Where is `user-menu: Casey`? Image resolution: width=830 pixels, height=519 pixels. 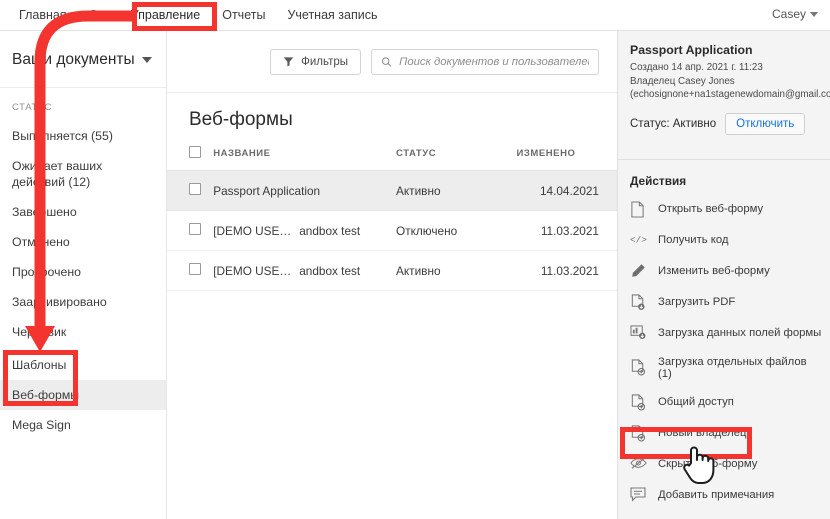 user-menu: Casey is located at coordinates (795, 14).